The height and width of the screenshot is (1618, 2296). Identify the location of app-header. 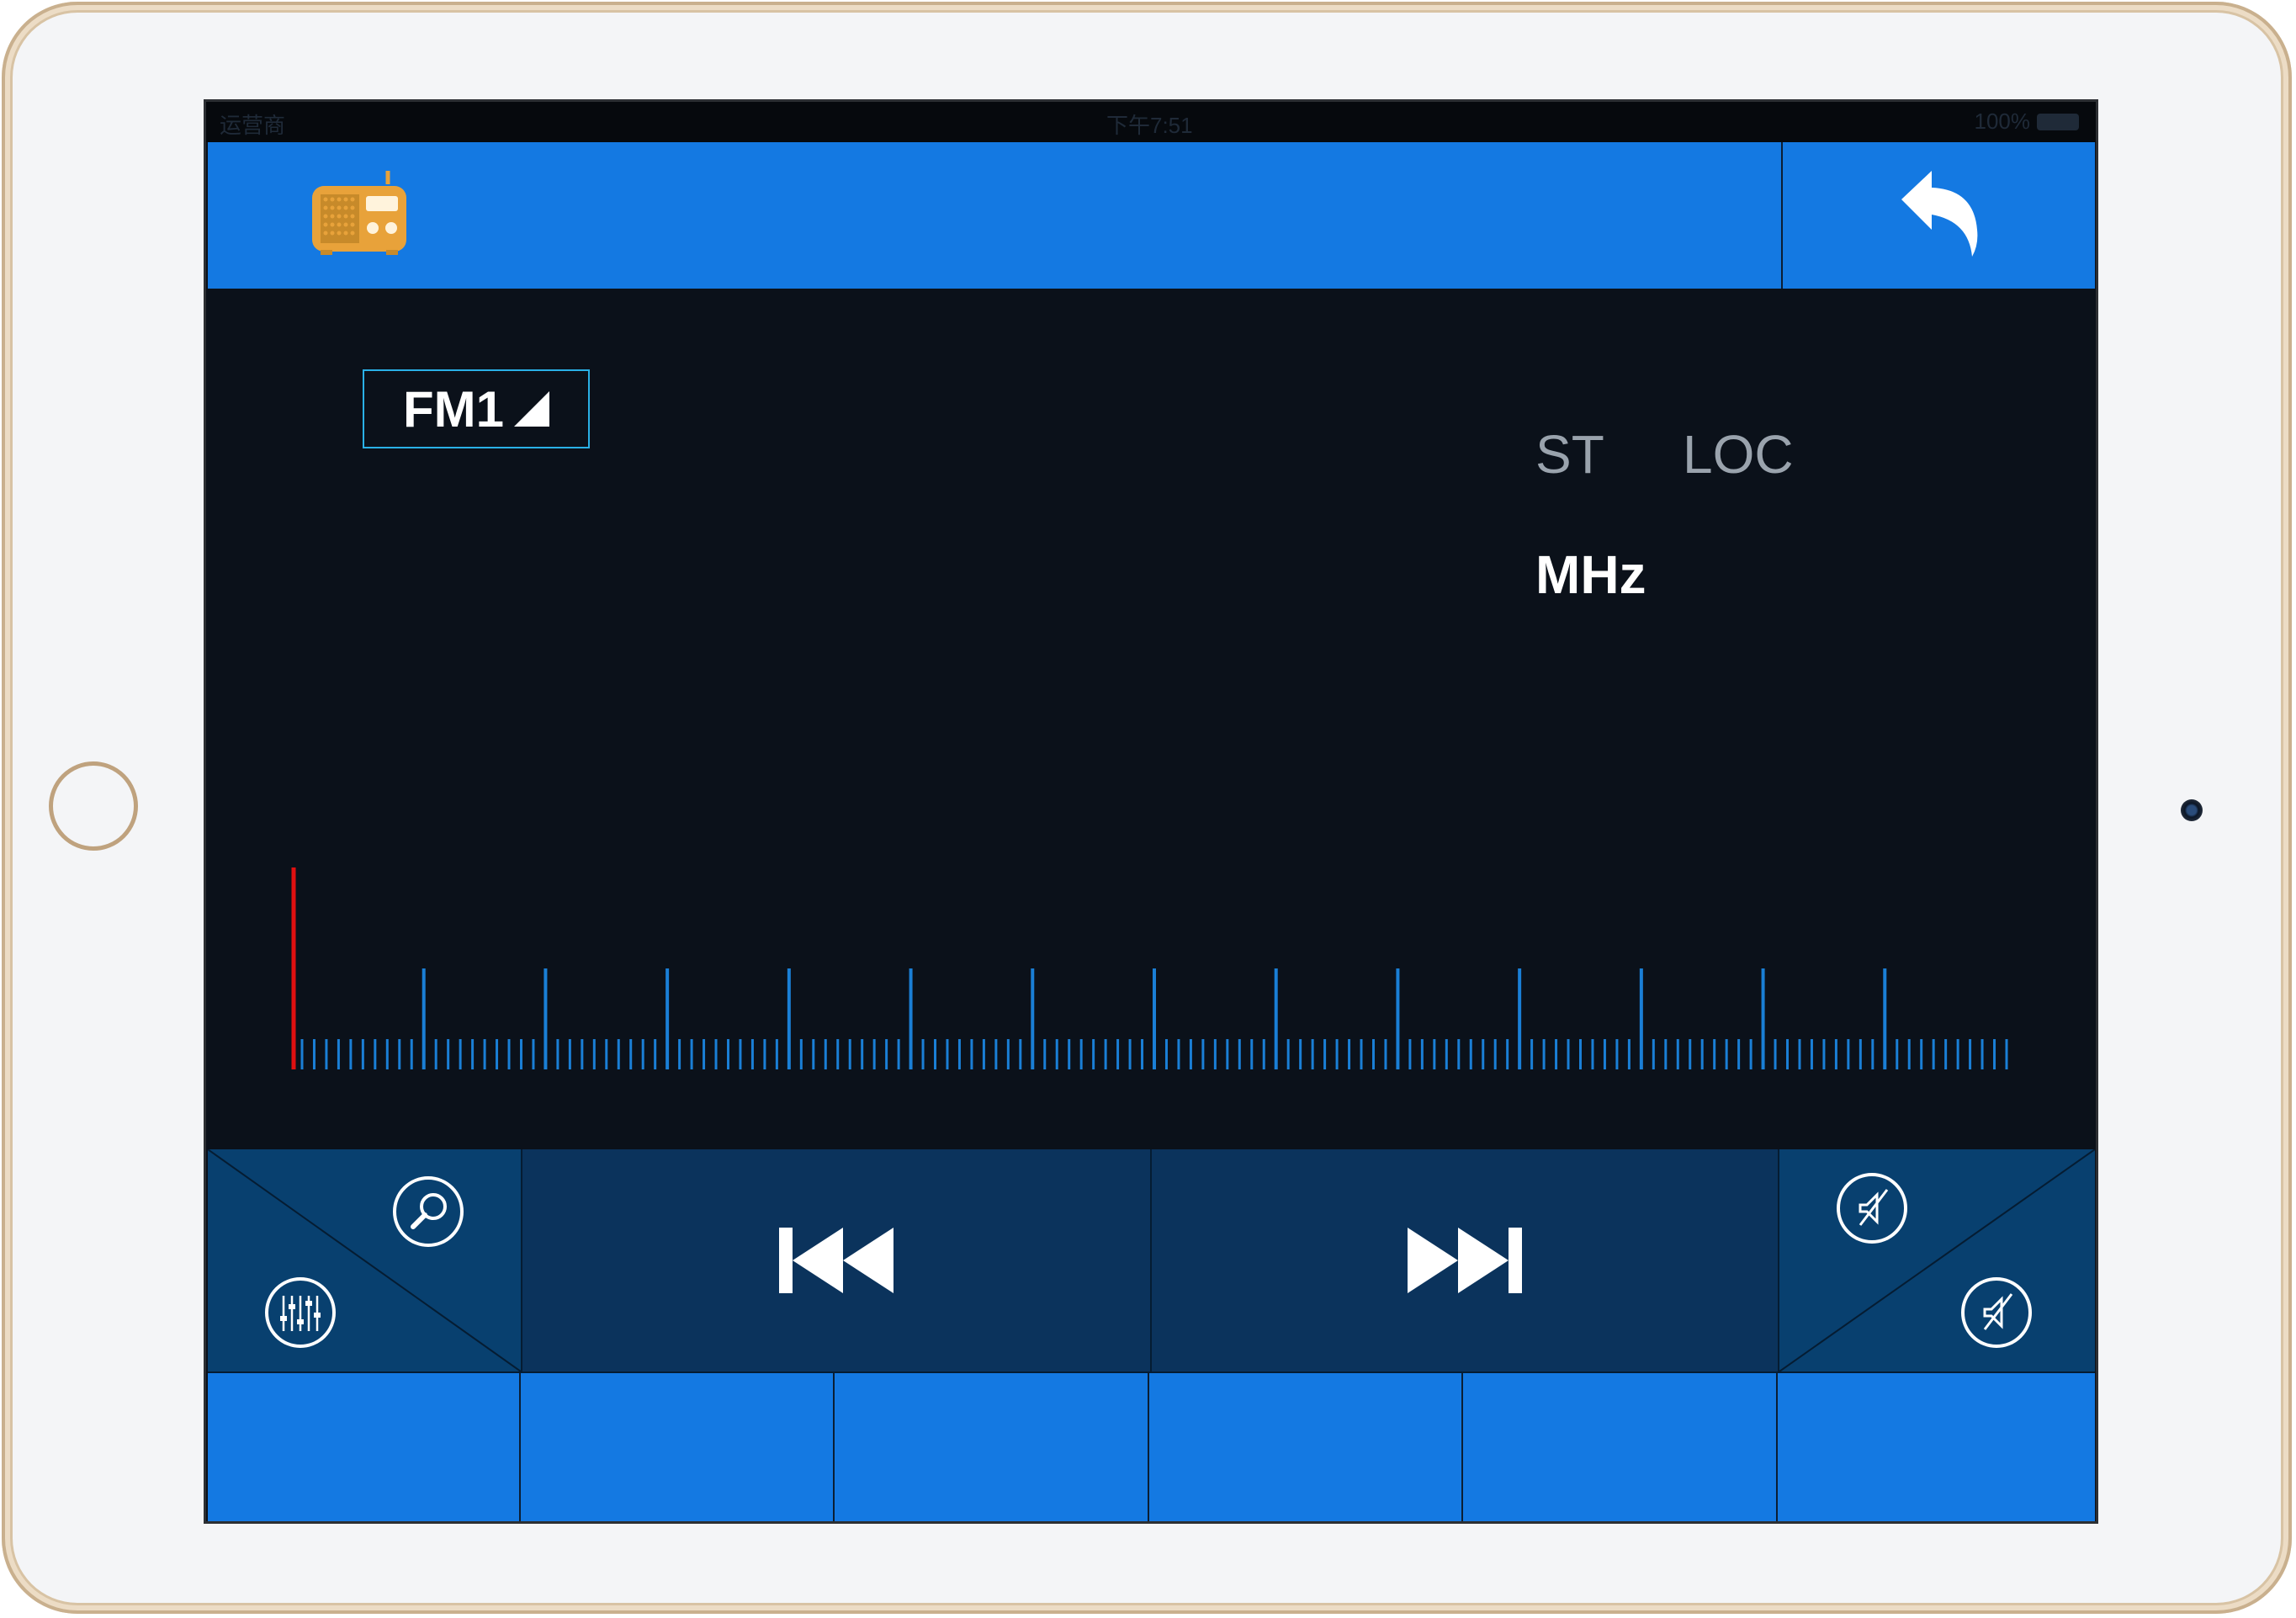
(1152, 215).